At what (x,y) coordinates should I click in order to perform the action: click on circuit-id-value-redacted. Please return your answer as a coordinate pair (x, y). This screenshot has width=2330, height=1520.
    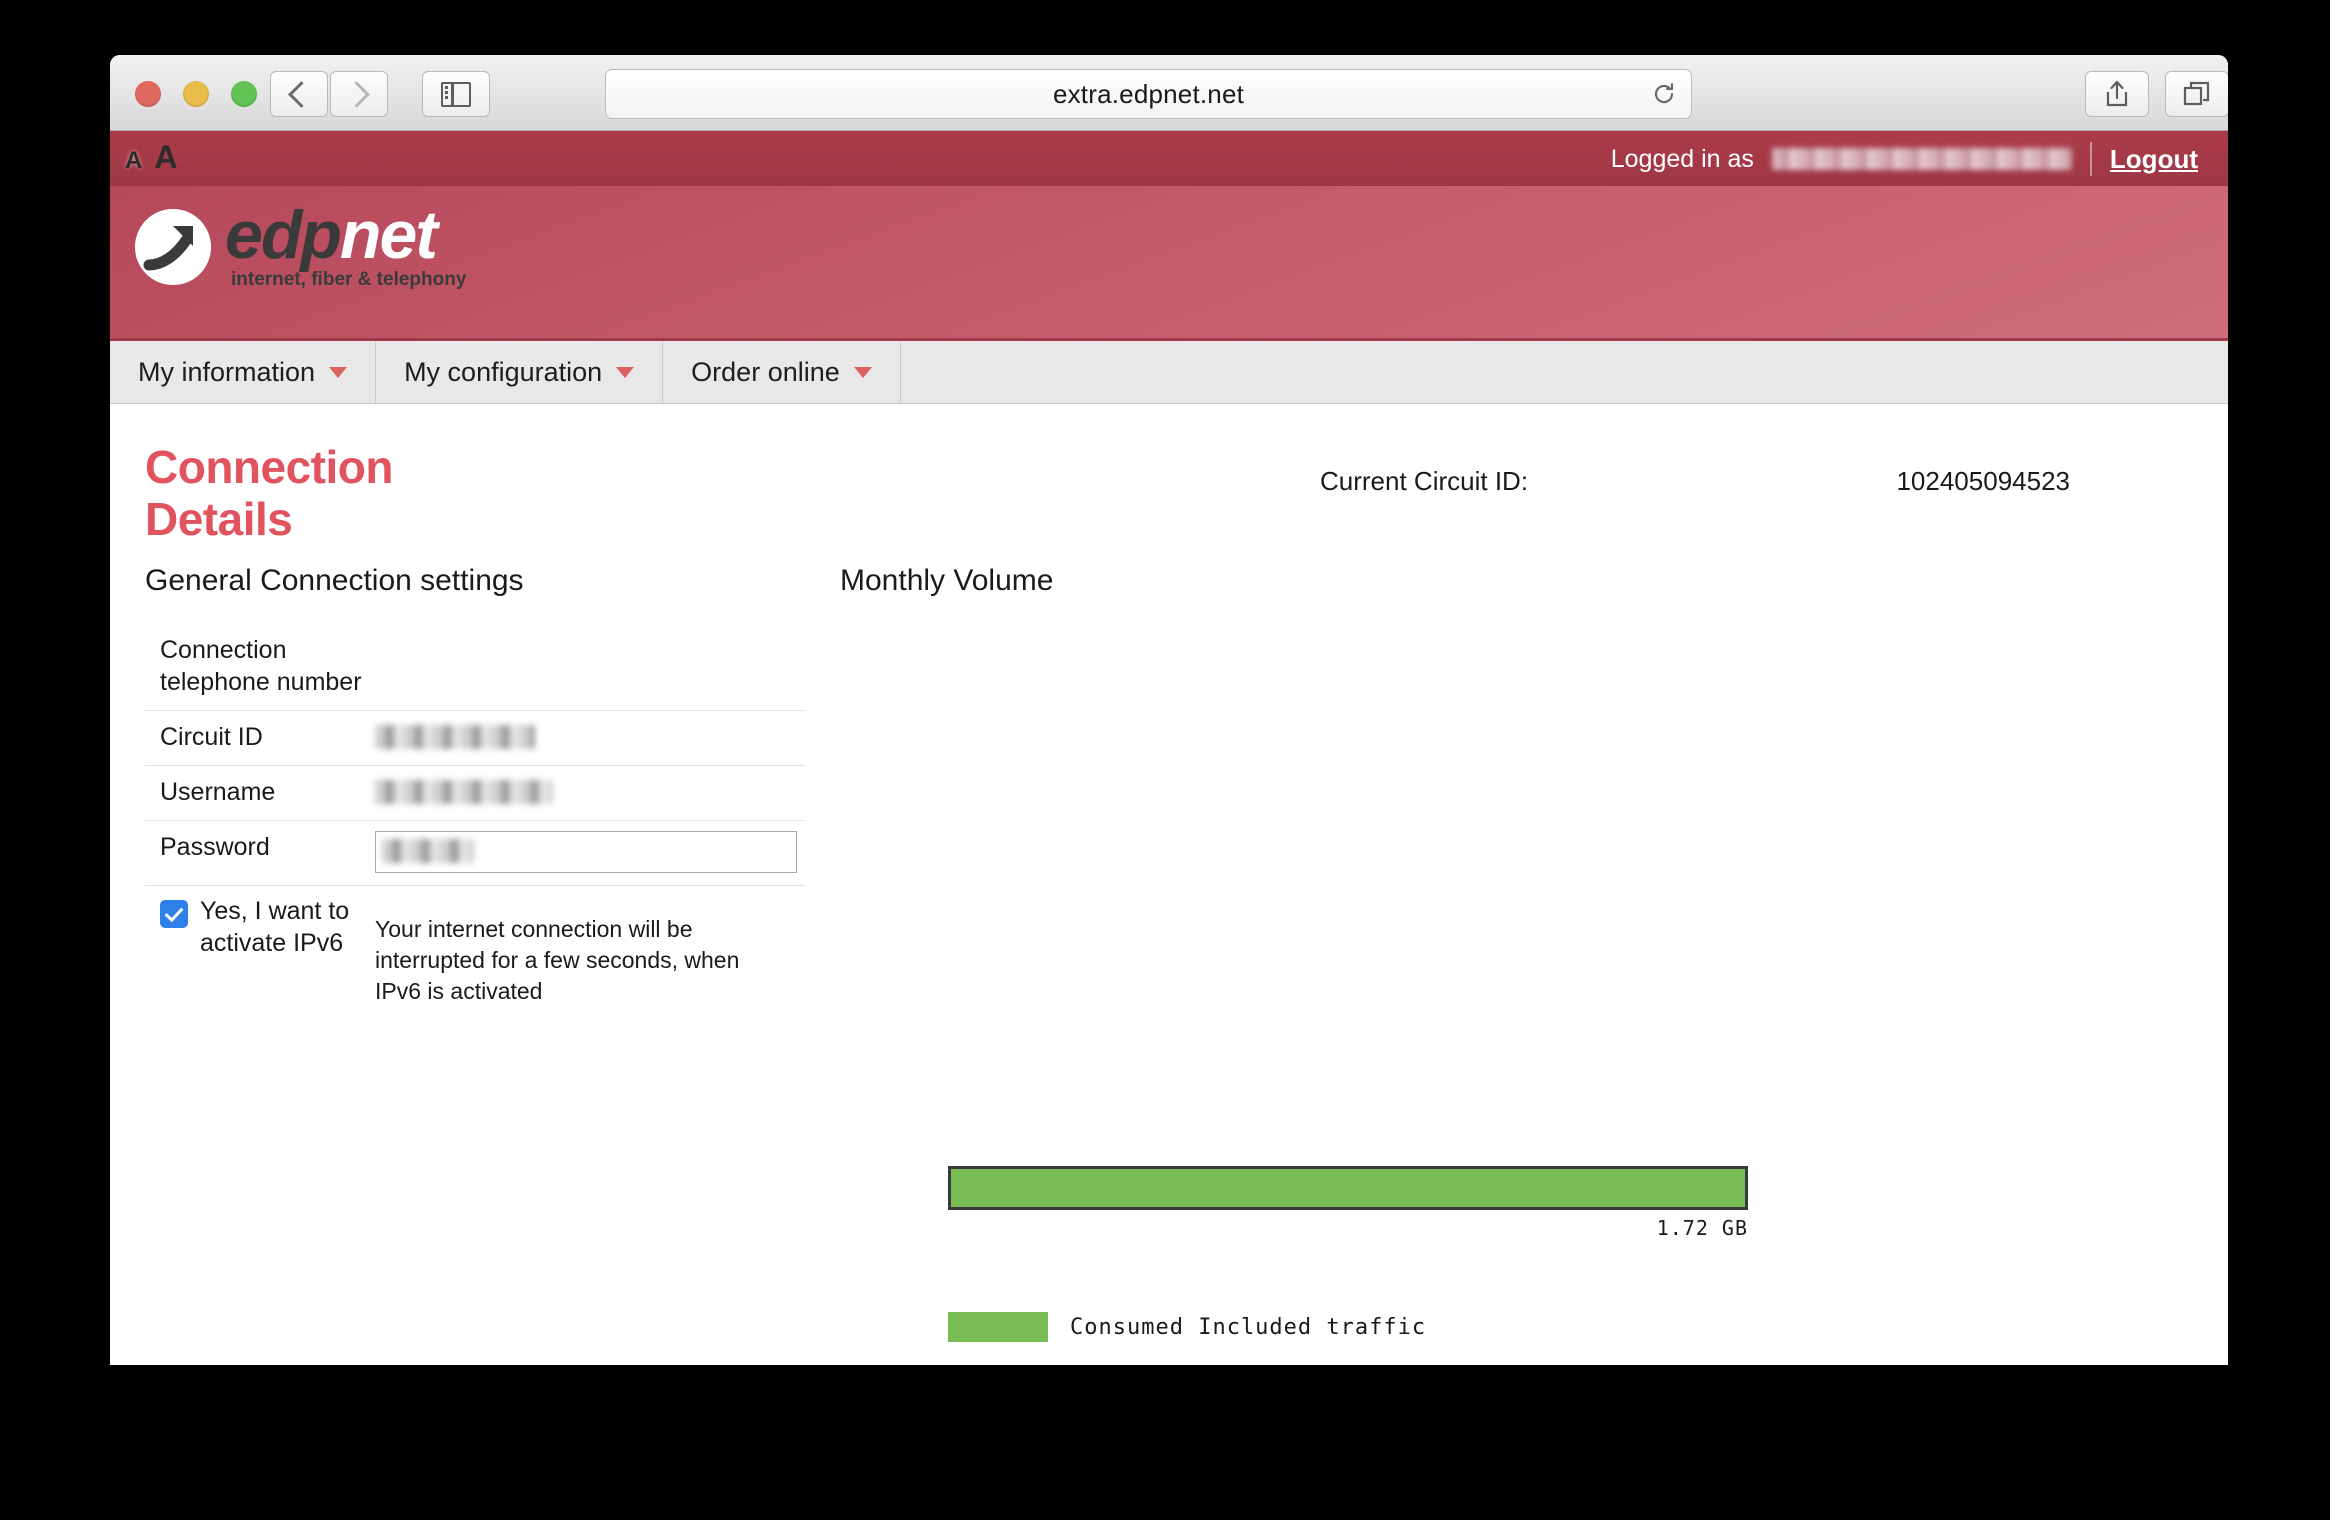
    Looking at the image, I should click on (455, 737).